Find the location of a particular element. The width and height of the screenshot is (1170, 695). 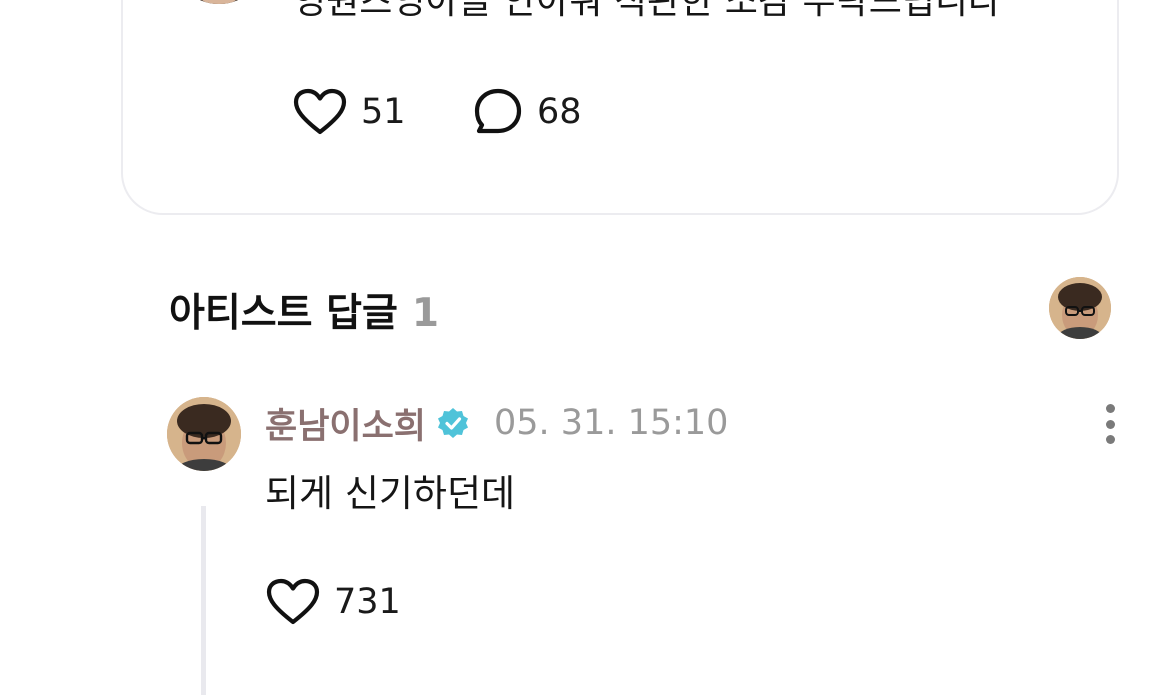

post-like-count: 51 is located at coordinates (383, 112).